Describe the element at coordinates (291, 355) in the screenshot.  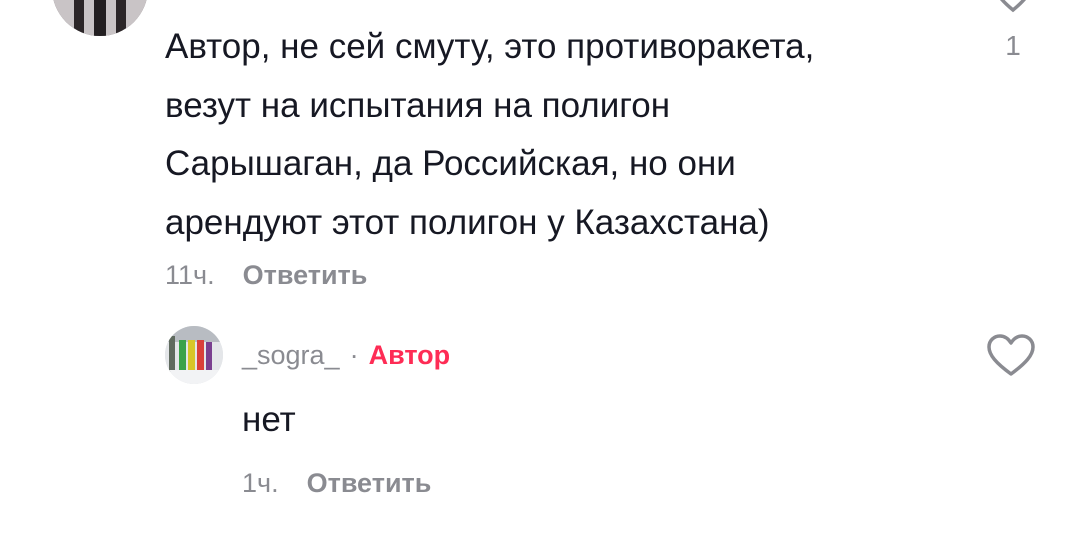
I see `reply-username: _sogra_` at that location.